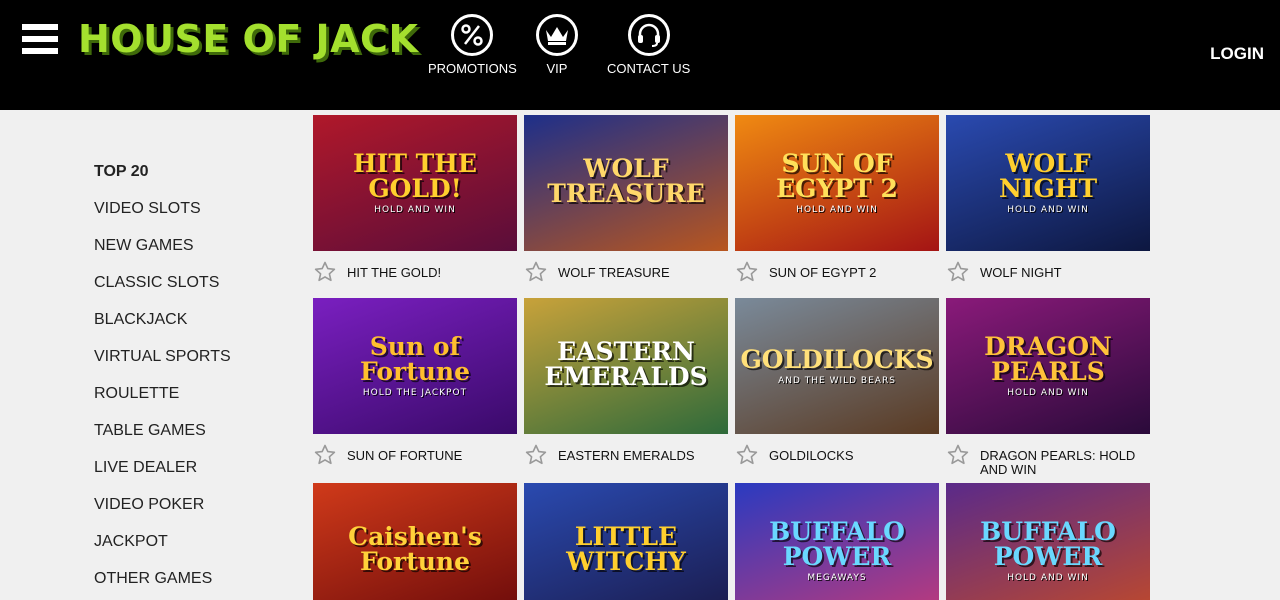  What do you see at coordinates (1065, 460) in the screenshot?
I see `game-title: DRAGON PEARLS: HOLD AND WIN` at bounding box center [1065, 460].